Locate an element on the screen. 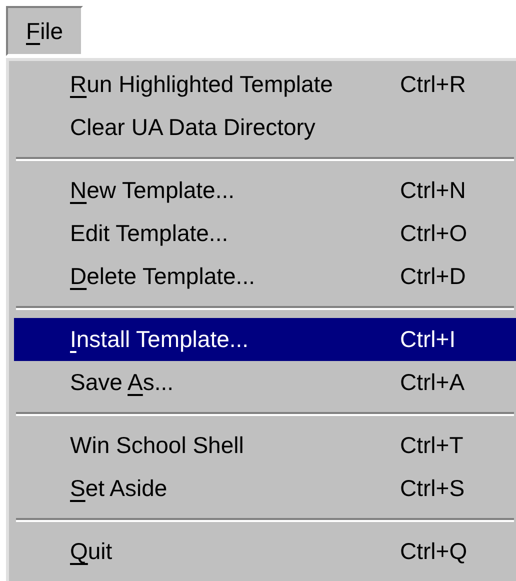  shortcut-label: Ctrl+Q is located at coordinates (434, 551).